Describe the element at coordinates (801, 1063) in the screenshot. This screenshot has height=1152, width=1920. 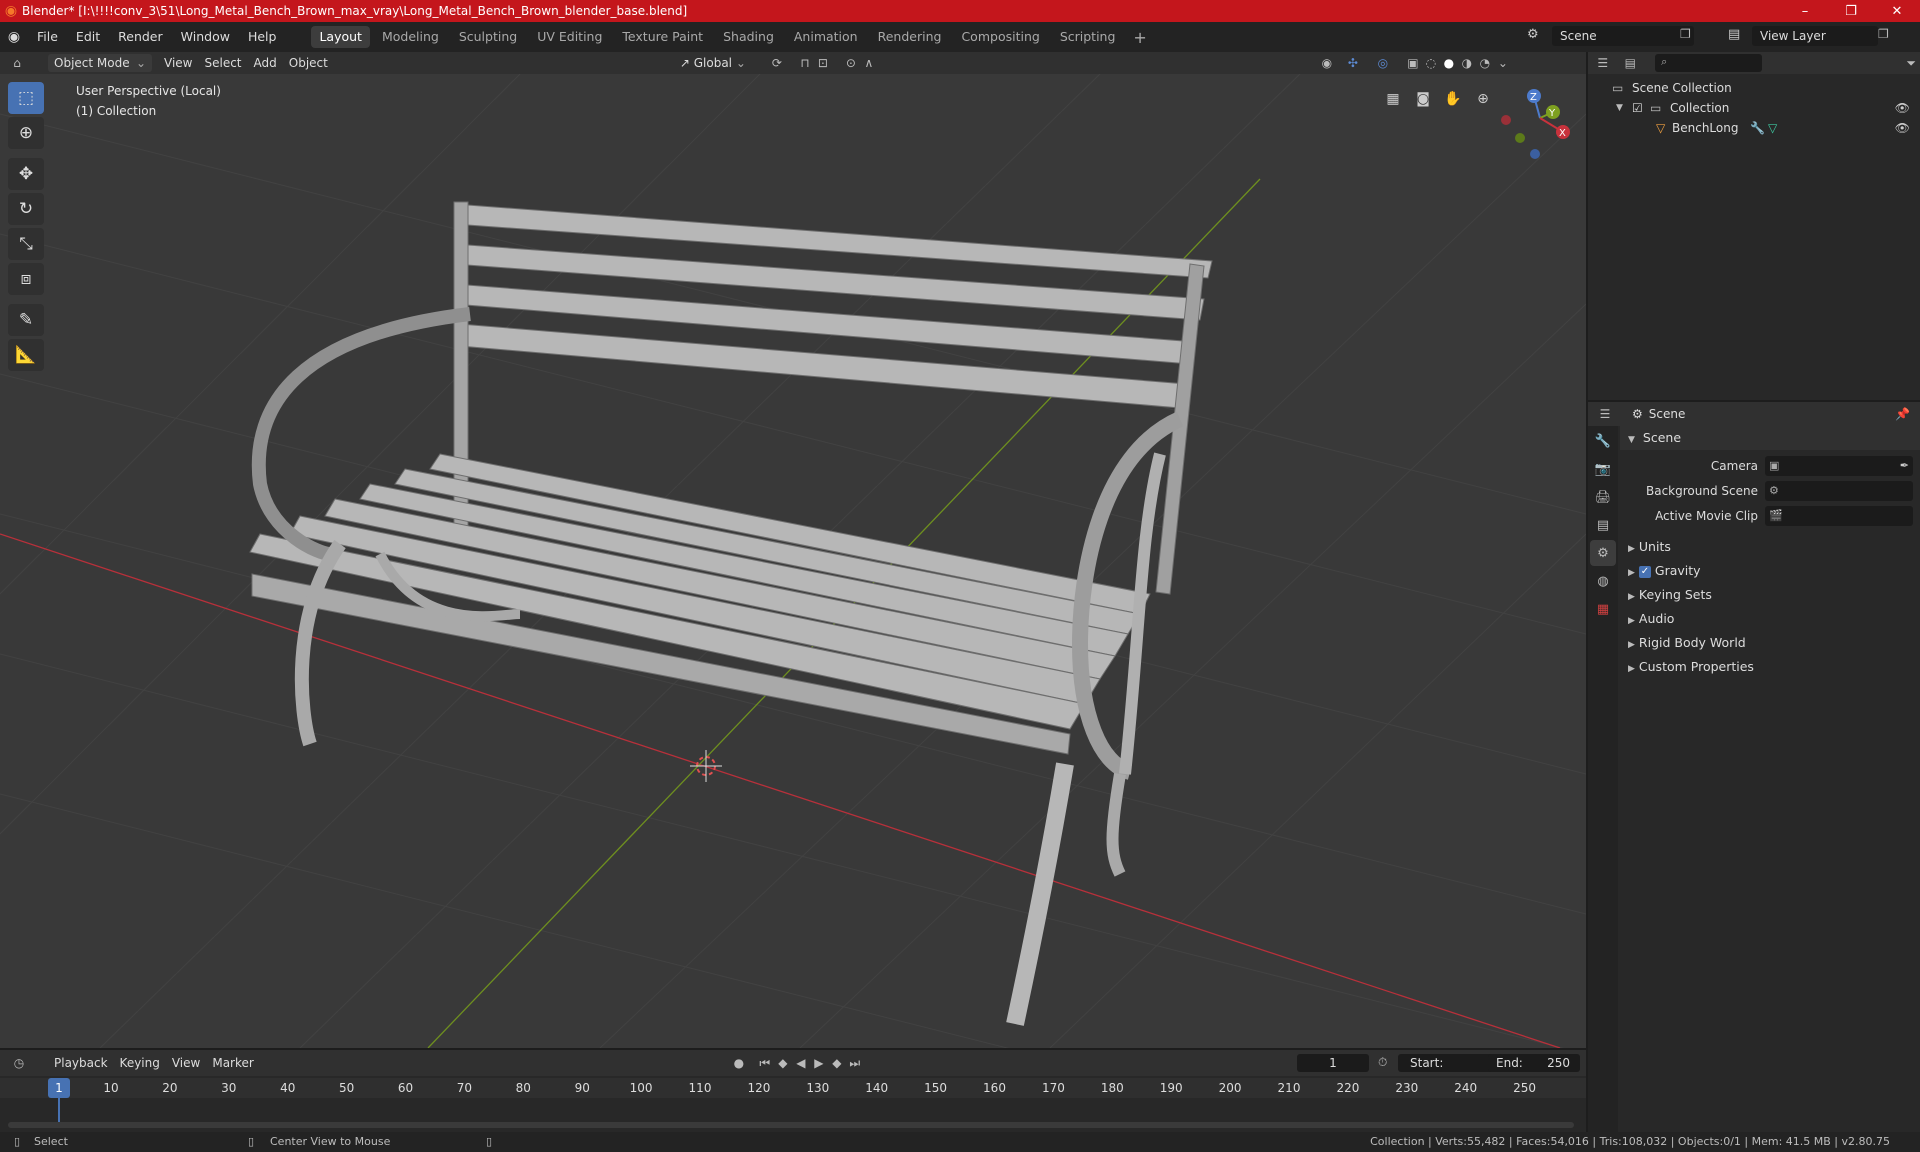
I see `play-reverse-icon: ◀` at that location.